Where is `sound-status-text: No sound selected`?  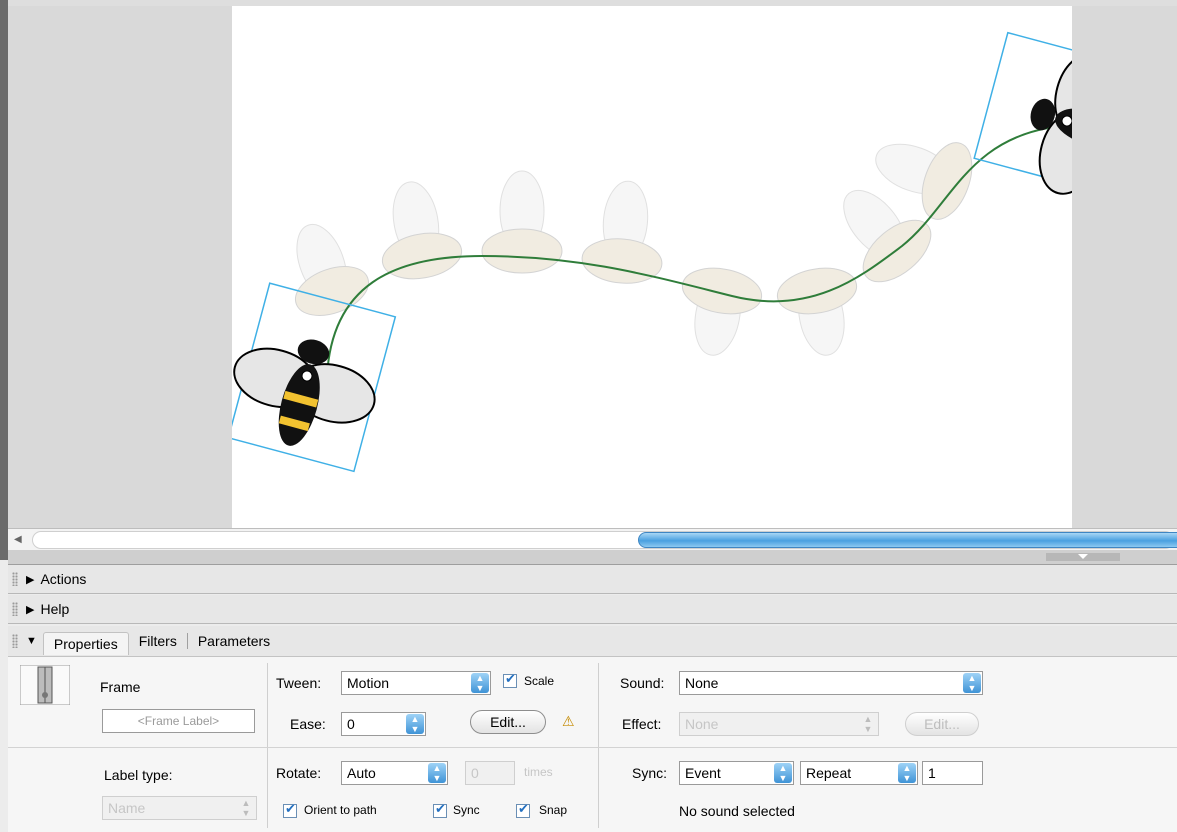 sound-status-text: No sound selected is located at coordinates (737, 811).